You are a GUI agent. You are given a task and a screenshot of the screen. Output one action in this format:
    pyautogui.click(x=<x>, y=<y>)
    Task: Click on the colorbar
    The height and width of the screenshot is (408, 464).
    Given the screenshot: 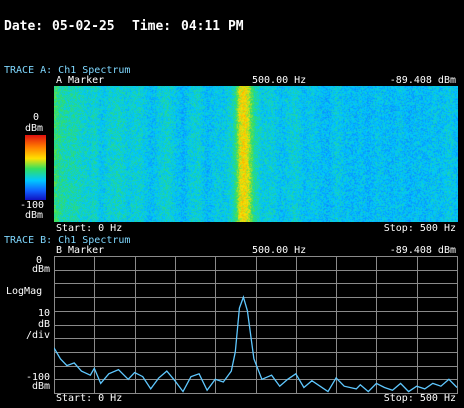 What is the action you would take?
    pyautogui.click(x=35, y=167)
    